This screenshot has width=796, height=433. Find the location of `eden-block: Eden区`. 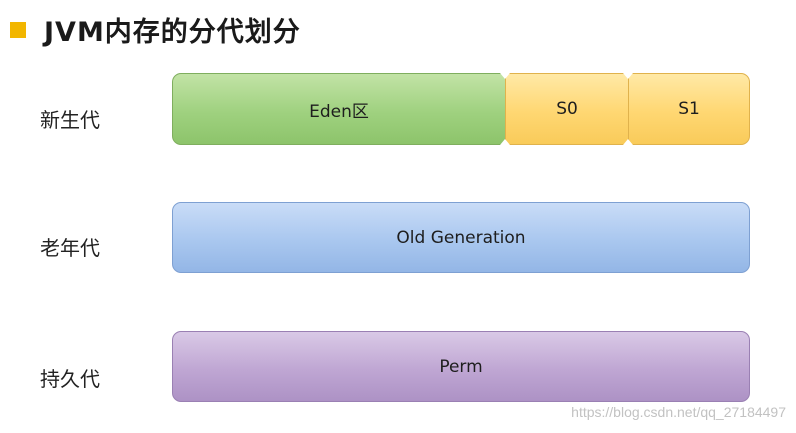

eden-block: Eden区 is located at coordinates (339, 109).